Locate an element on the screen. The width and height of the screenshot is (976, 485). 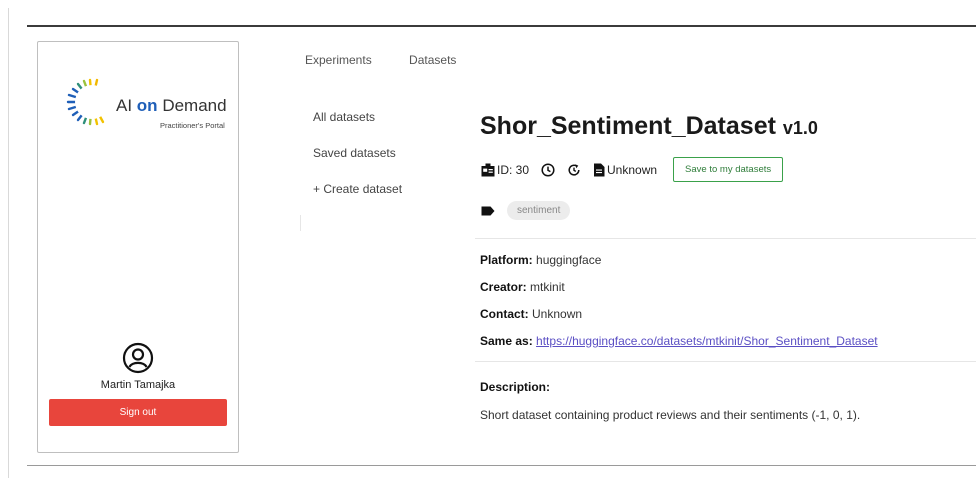
ai-on-demand-logo: AI on Demand Practitioner's Portal is located at coordinates (144, 106).